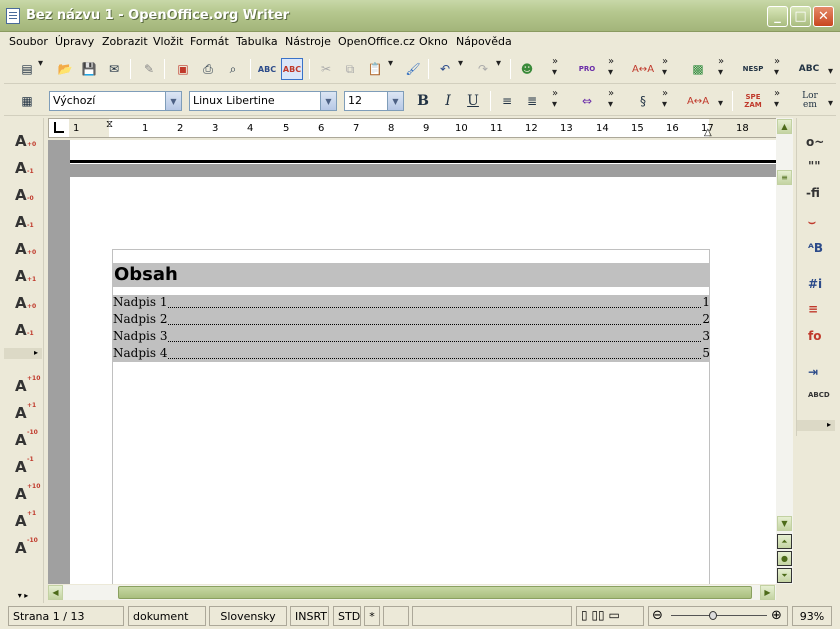 The image size is (840, 629). Describe the element at coordinates (820, 339) in the screenshot. I see `fo-icon: fo` at that location.